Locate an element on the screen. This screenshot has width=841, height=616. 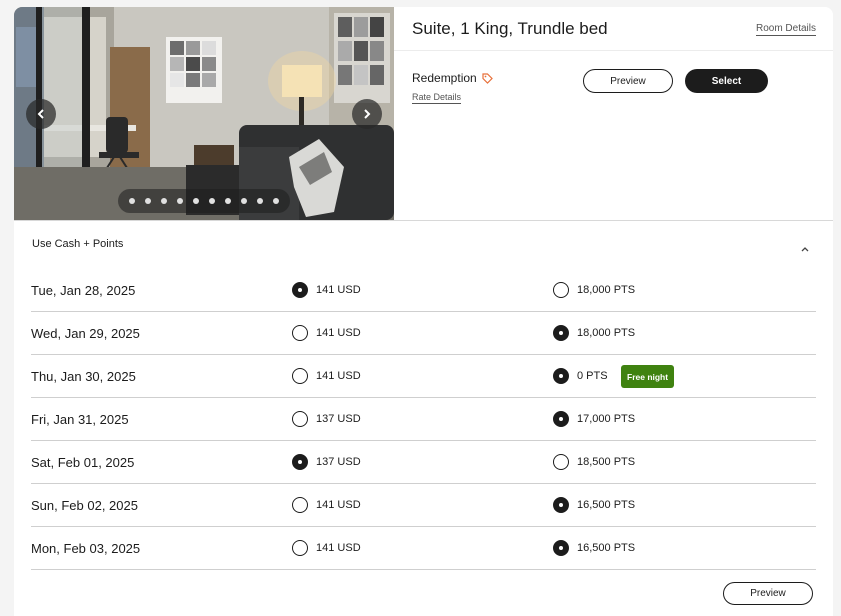
table-row: Fri, Jan 31, 2025 137 USD 17,000 PTS is located at coordinates (423, 419).